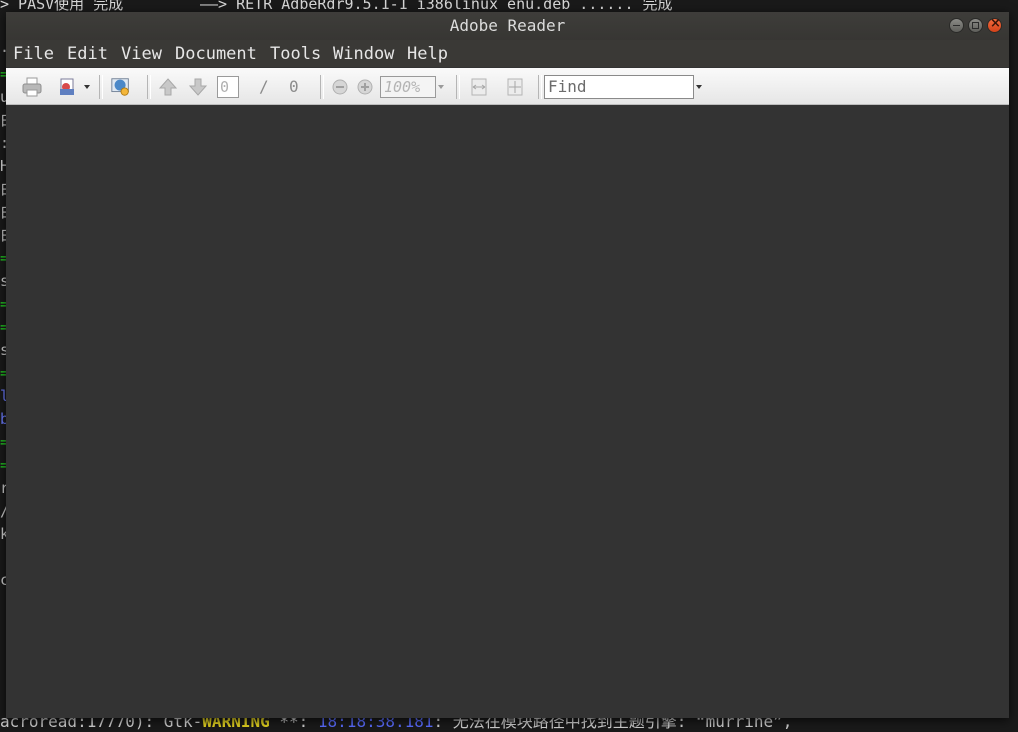 Image resolution: width=1018 pixels, height=732 pixels. What do you see at coordinates (168, 87) in the screenshot?
I see `prev-page-icon` at bounding box center [168, 87].